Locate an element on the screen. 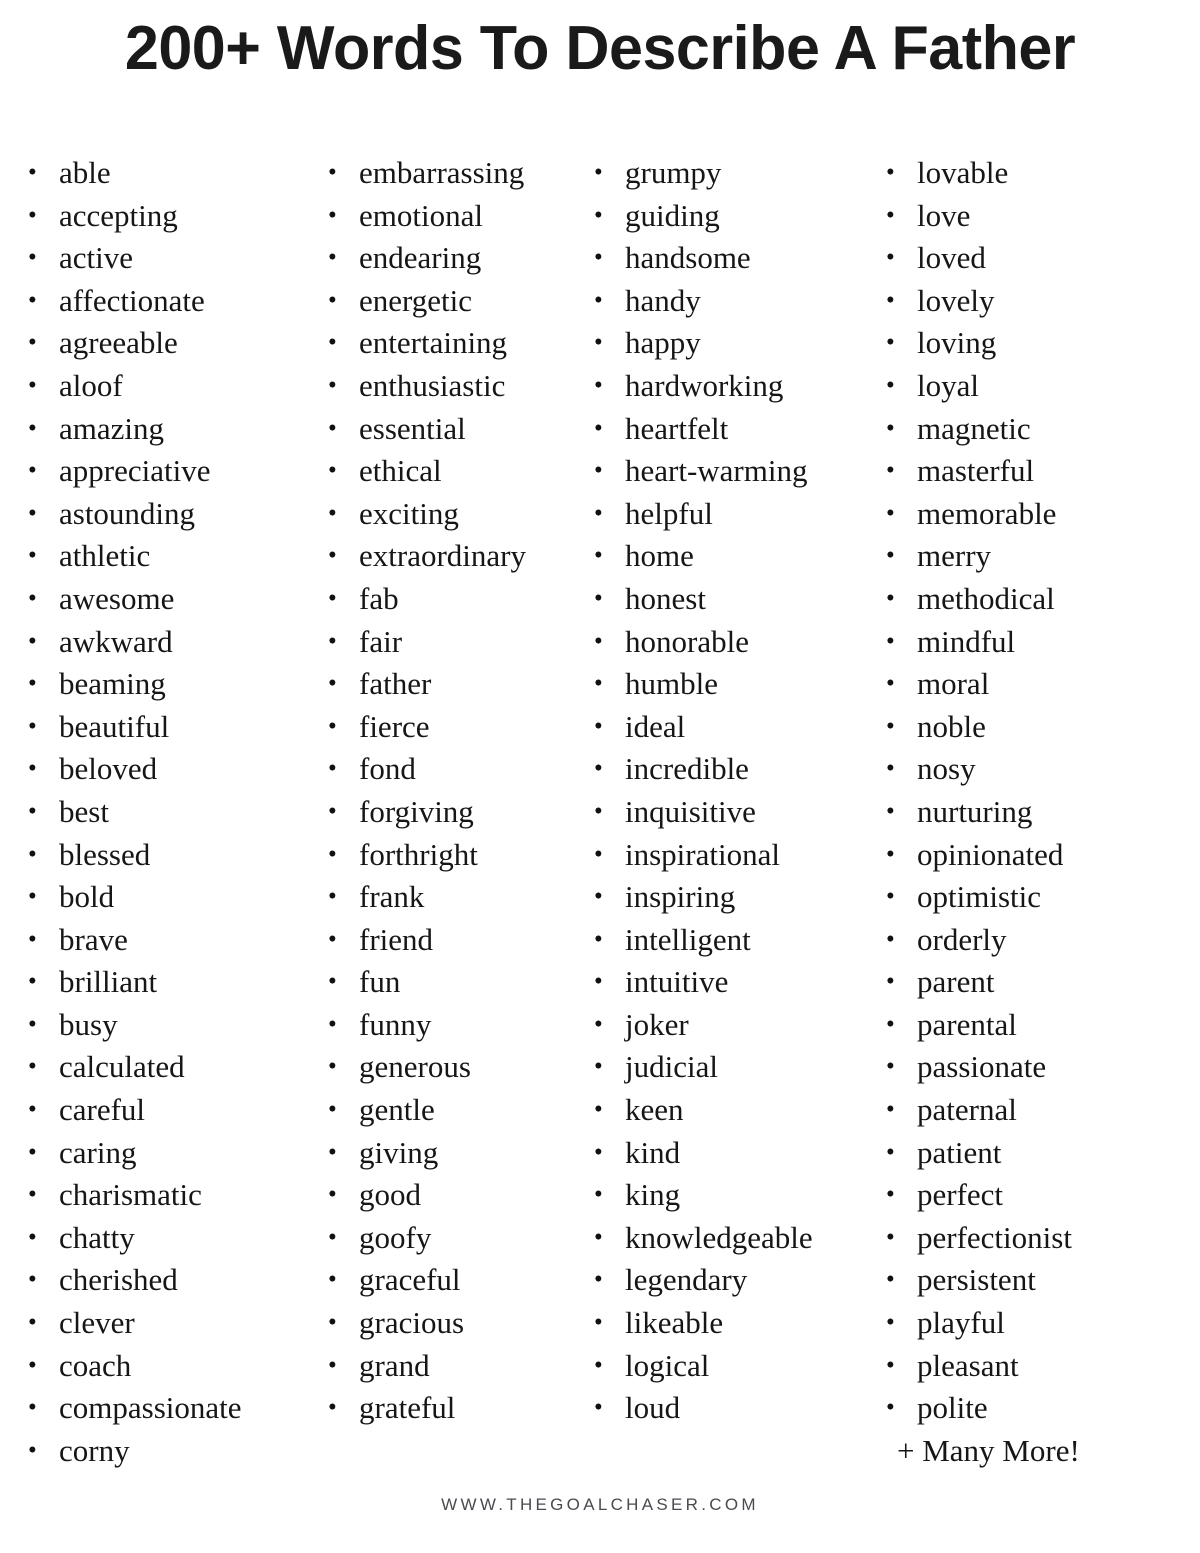 This screenshot has width=1200, height=1553. word-item: • forgiving is located at coordinates (444, 812).